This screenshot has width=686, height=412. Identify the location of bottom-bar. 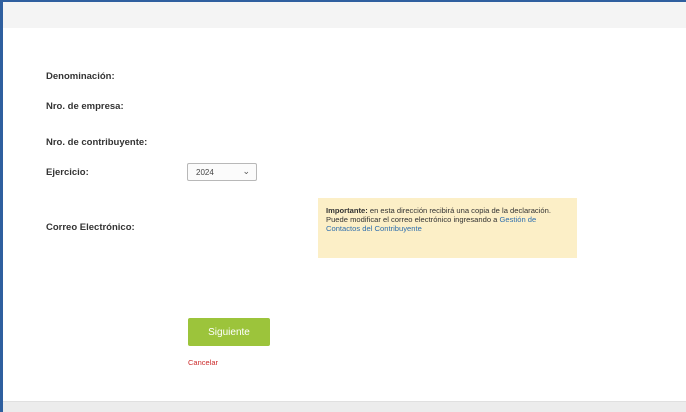
(344, 406).